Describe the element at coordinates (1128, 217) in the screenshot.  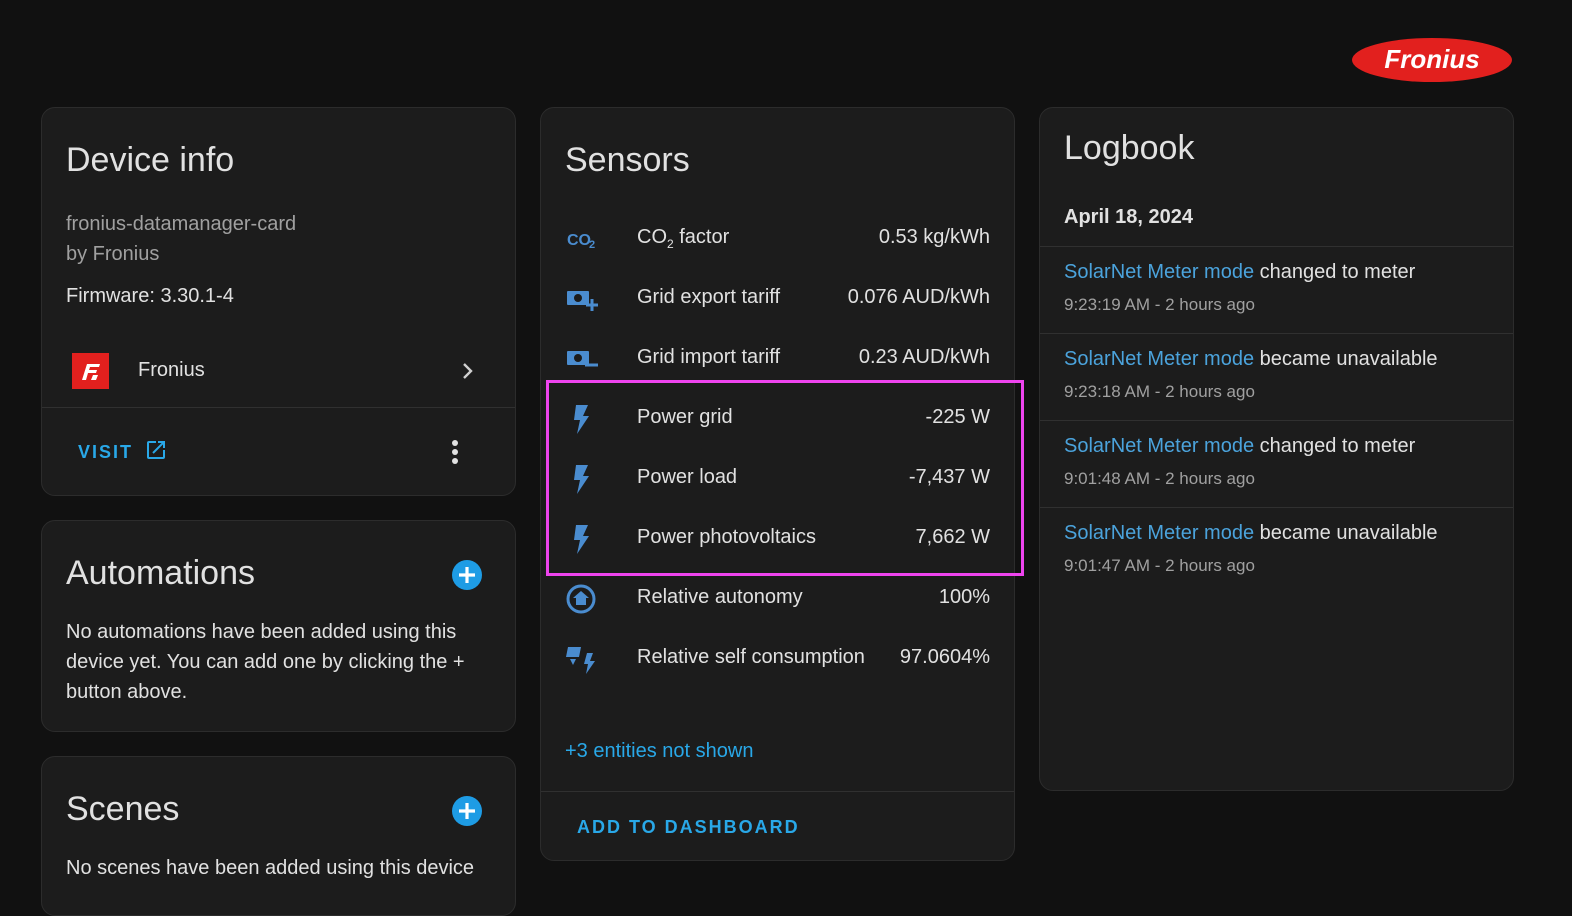
I see `logbook-date: April 18, 2024` at that location.